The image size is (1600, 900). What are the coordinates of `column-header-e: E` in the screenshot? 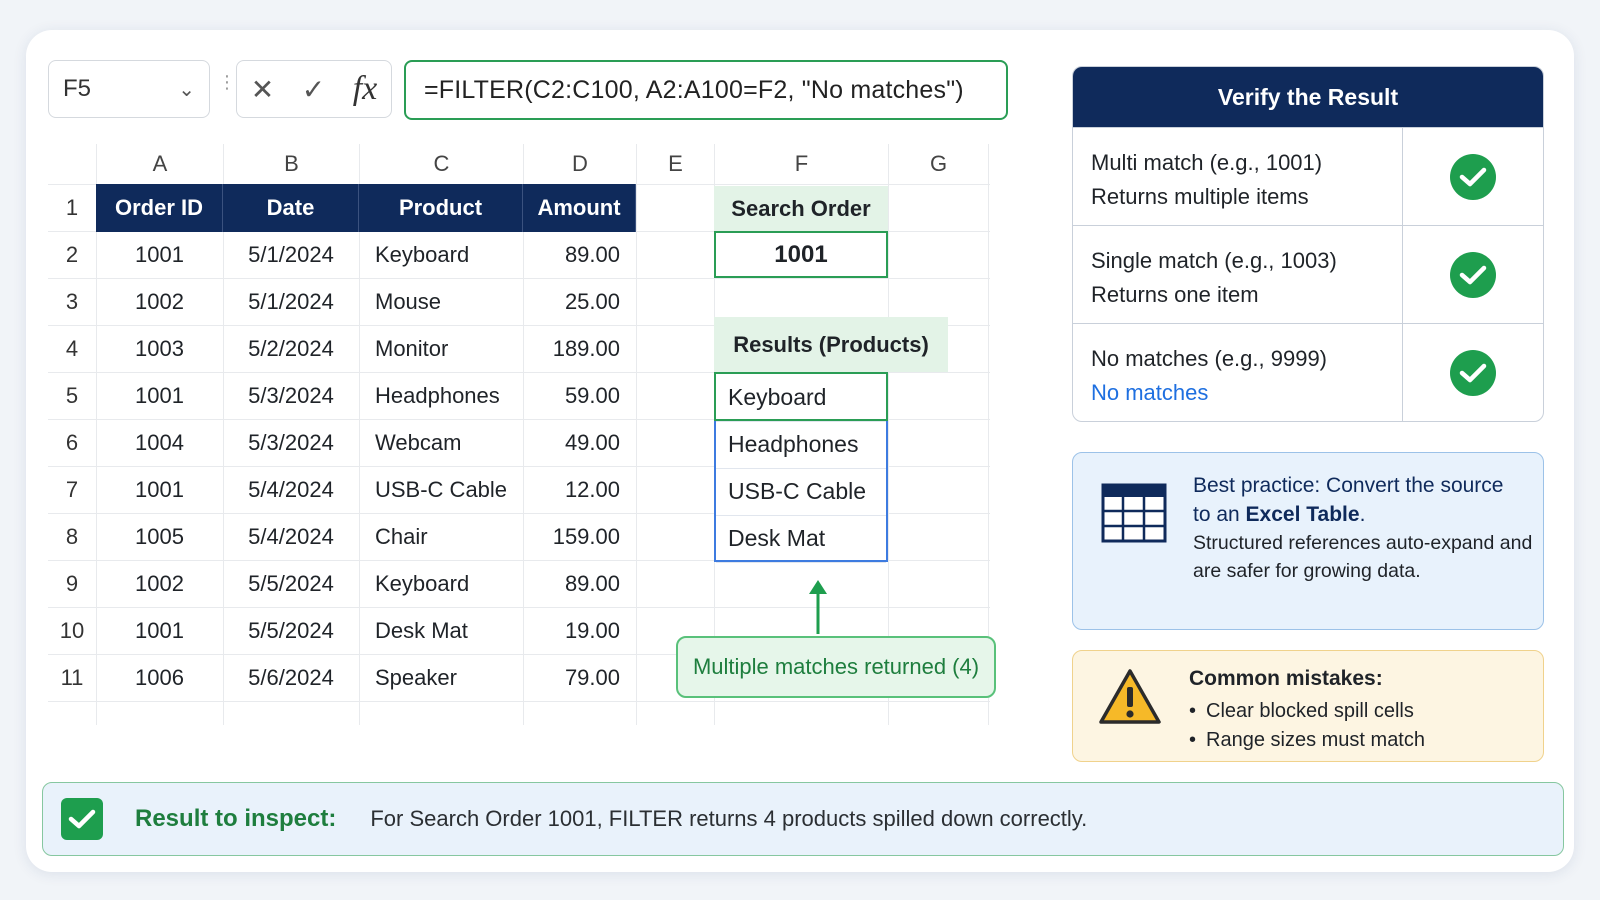 It's located at (675, 164).